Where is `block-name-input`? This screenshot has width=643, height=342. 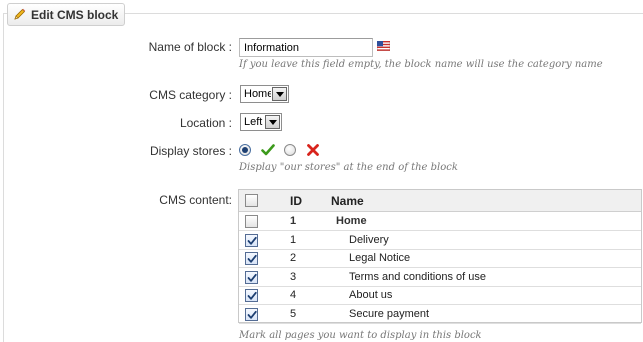
block-name-input is located at coordinates (306, 47).